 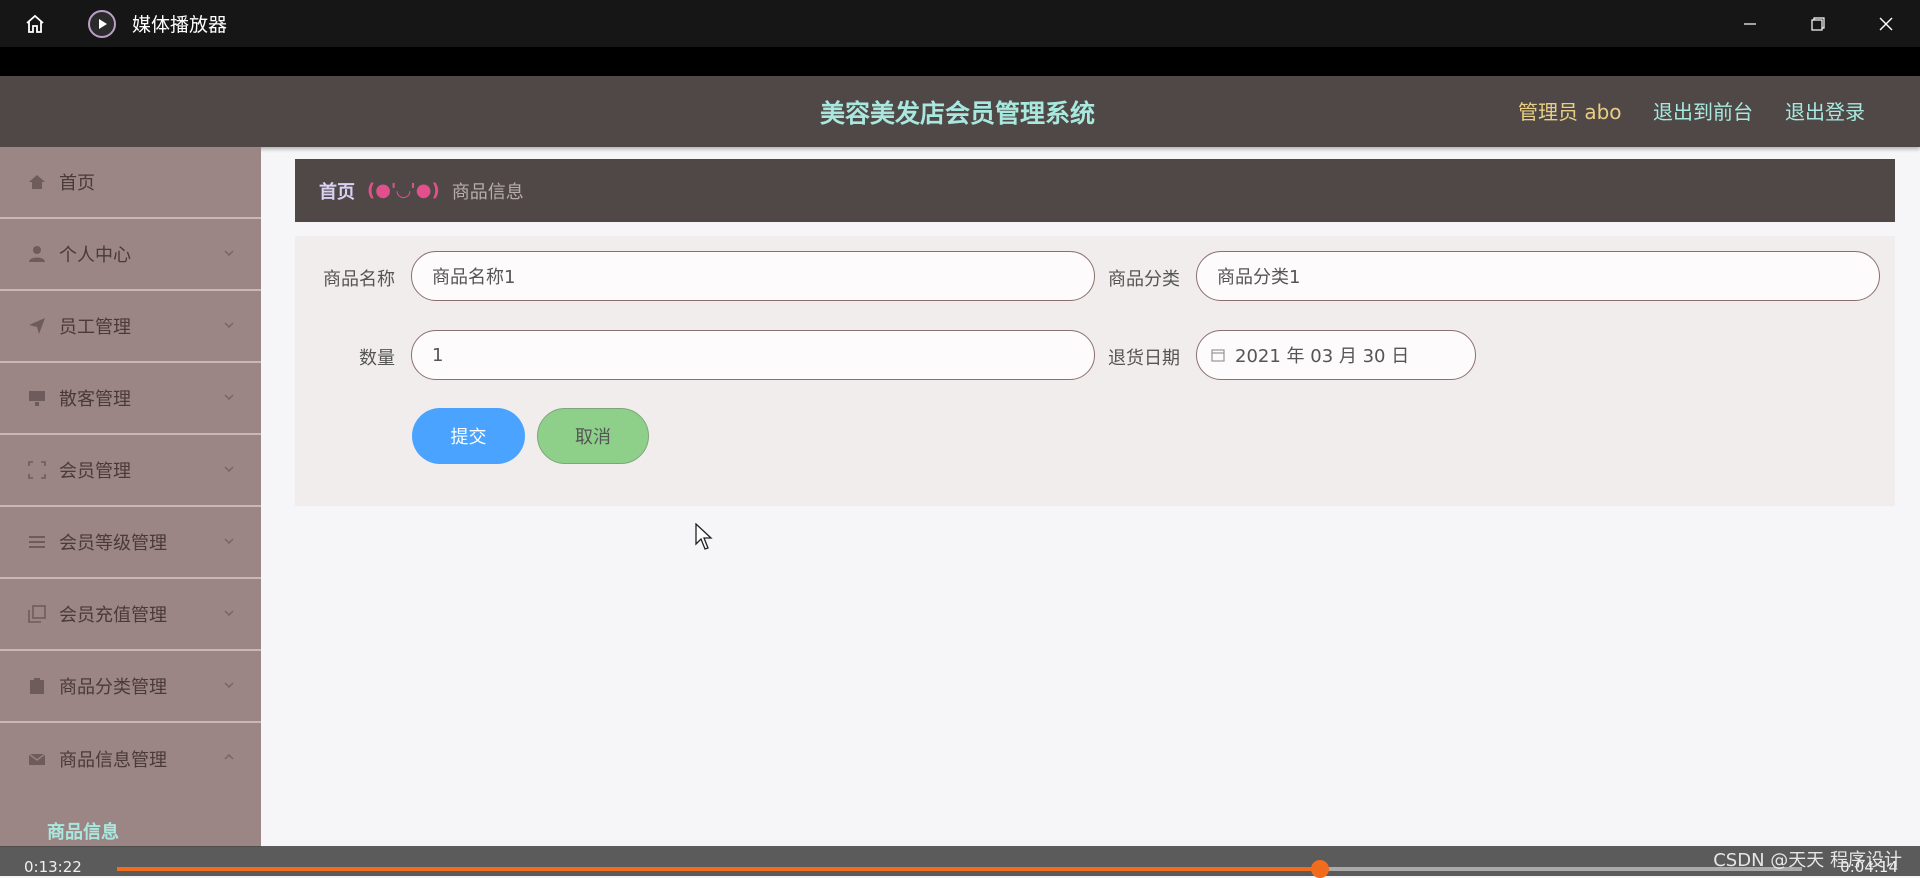 I want to click on app-header: 美容美发店会员管理系统 管理员 abo 退出到前台 退出登录, so click(x=960, y=111).